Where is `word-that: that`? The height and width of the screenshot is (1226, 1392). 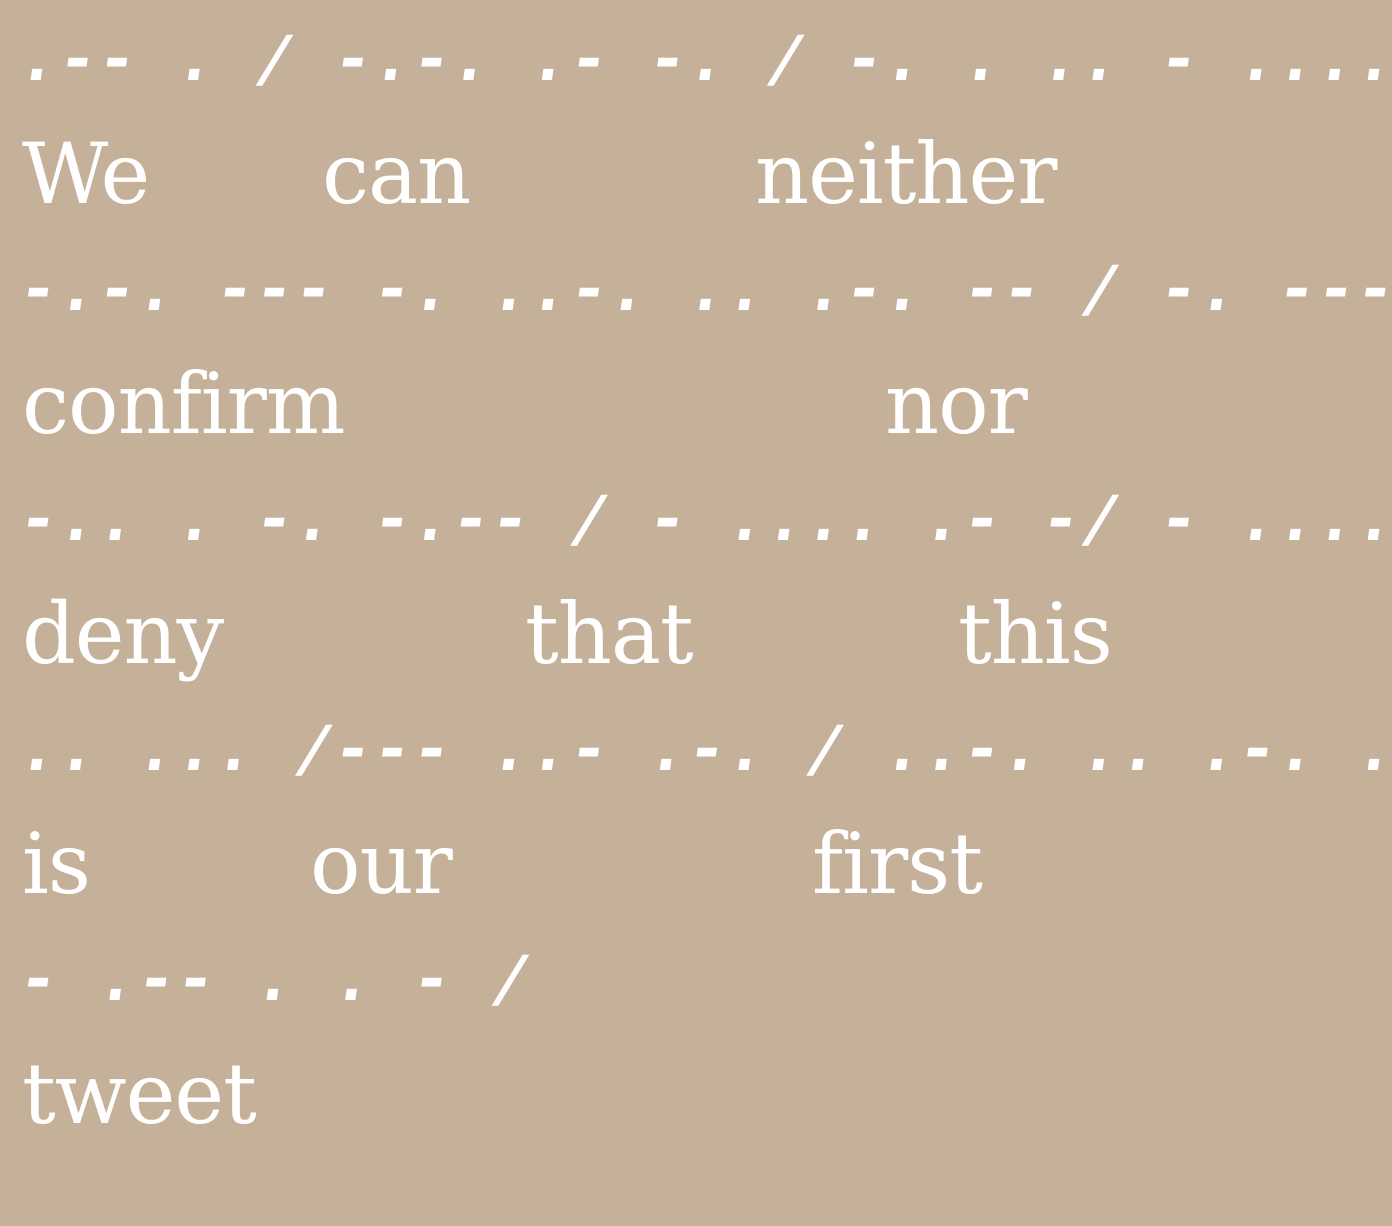 word-that: that is located at coordinates (609, 634).